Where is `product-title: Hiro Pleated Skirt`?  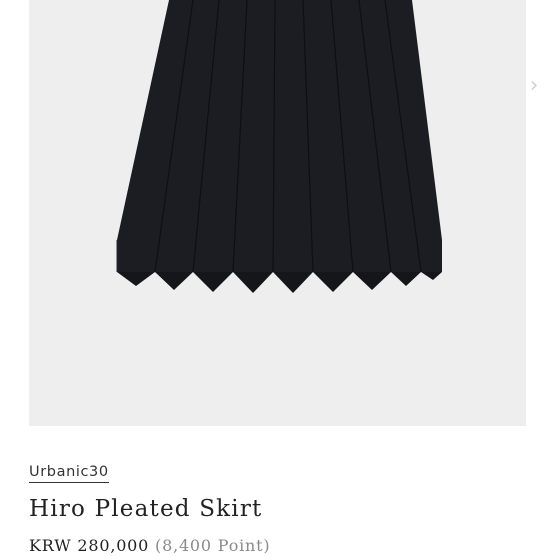
product-title: Hiro Pleated Skirt is located at coordinates (146, 509).